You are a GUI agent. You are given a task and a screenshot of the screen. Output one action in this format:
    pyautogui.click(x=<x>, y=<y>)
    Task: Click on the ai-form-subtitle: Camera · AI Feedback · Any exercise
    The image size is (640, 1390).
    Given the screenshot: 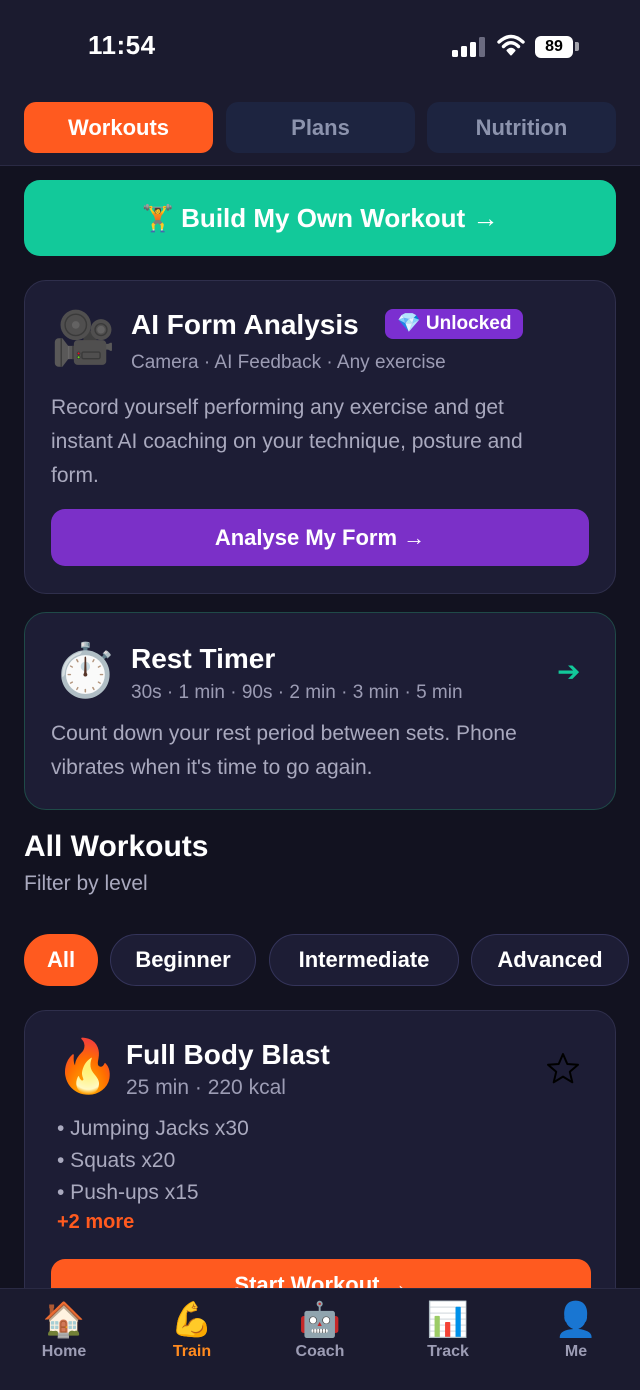 What is the action you would take?
    pyautogui.click(x=288, y=362)
    